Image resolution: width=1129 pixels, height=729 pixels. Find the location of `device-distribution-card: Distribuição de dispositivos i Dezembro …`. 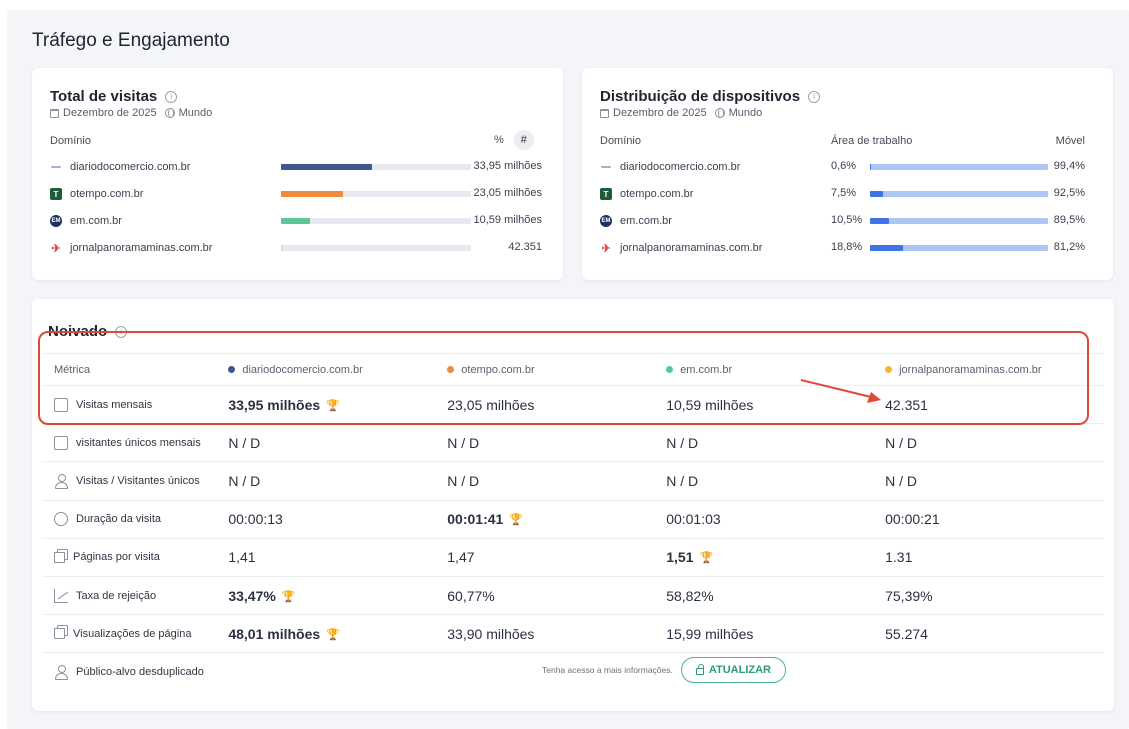

device-distribution-card: Distribuição de dispositivos i Dezembro … is located at coordinates (847, 174).